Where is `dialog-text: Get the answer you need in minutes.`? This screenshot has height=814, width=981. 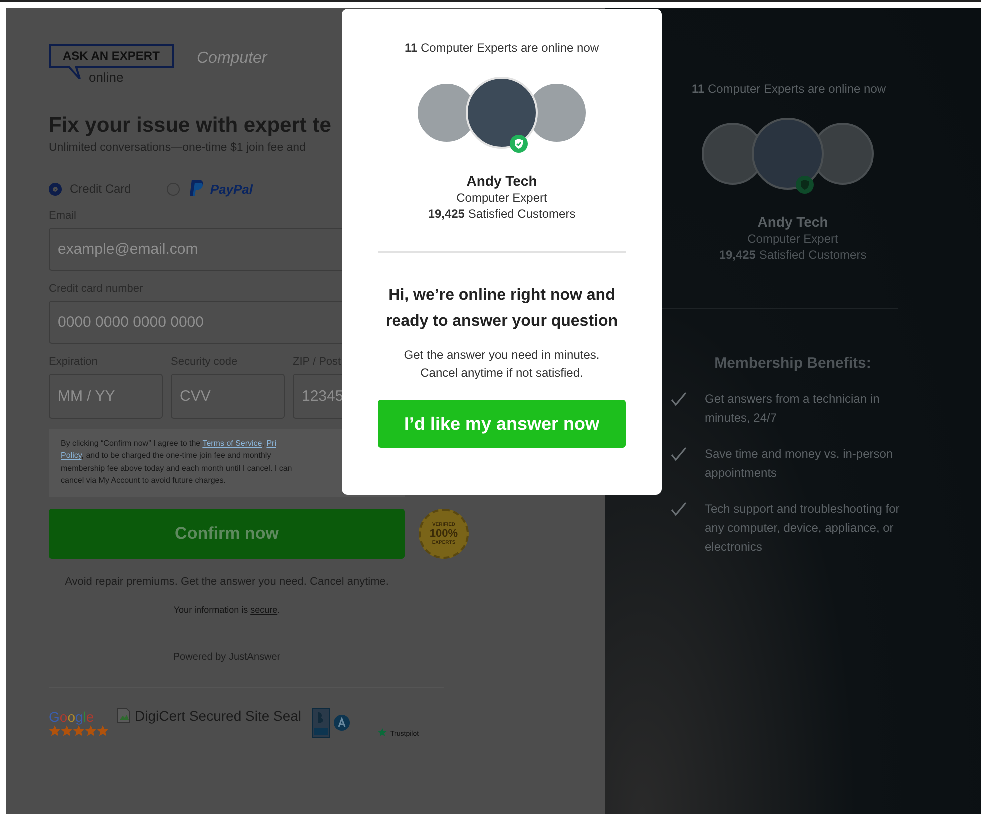
dialog-text: Get the answer you need in minutes. is located at coordinates (502, 355).